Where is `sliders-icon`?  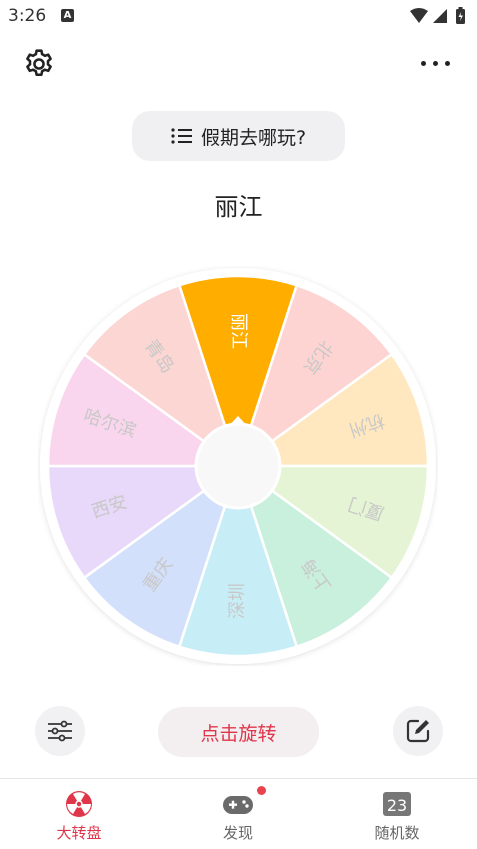
sliders-icon is located at coordinates (60, 731).